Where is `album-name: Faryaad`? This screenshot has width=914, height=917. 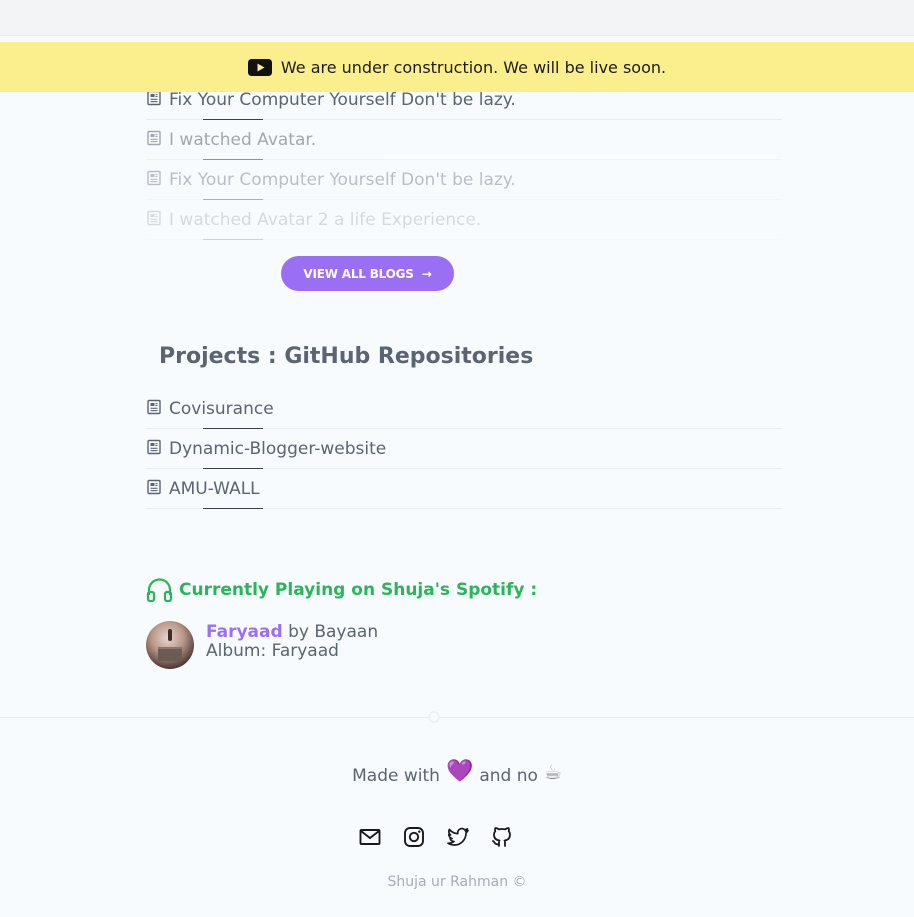
album-name: Faryaad is located at coordinates (305, 651).